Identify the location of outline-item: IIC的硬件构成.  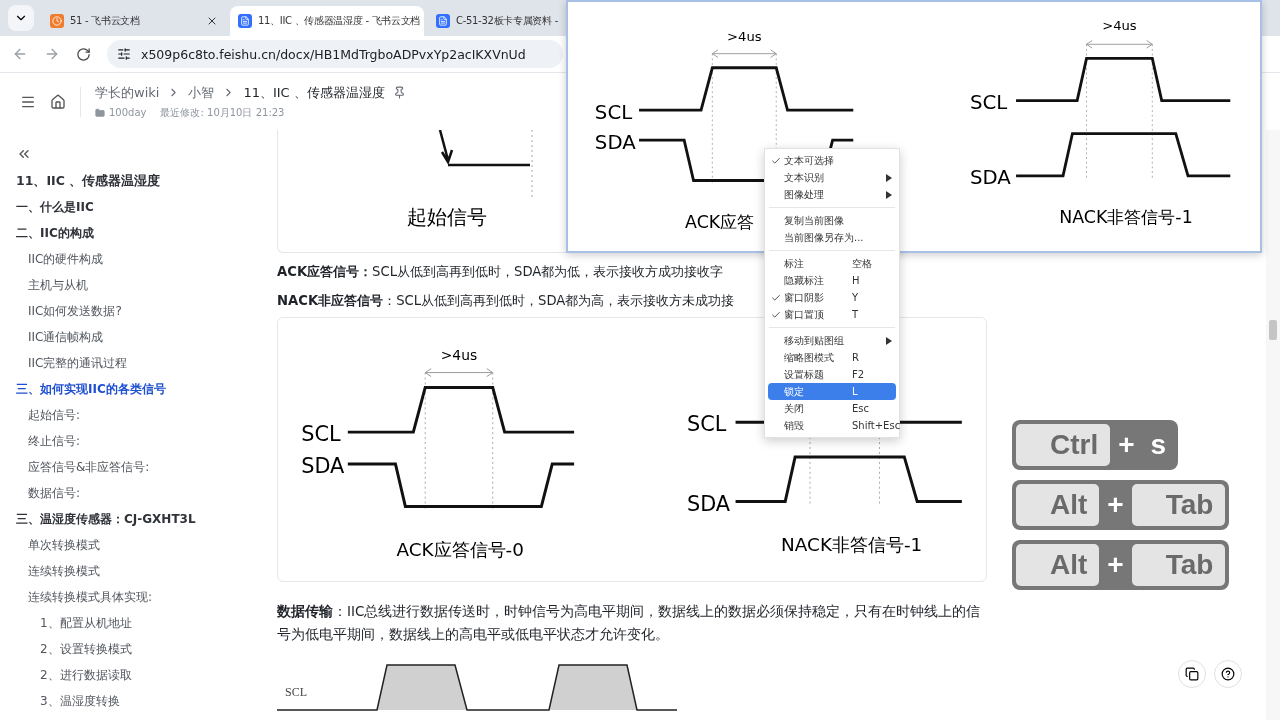
(66, 259).